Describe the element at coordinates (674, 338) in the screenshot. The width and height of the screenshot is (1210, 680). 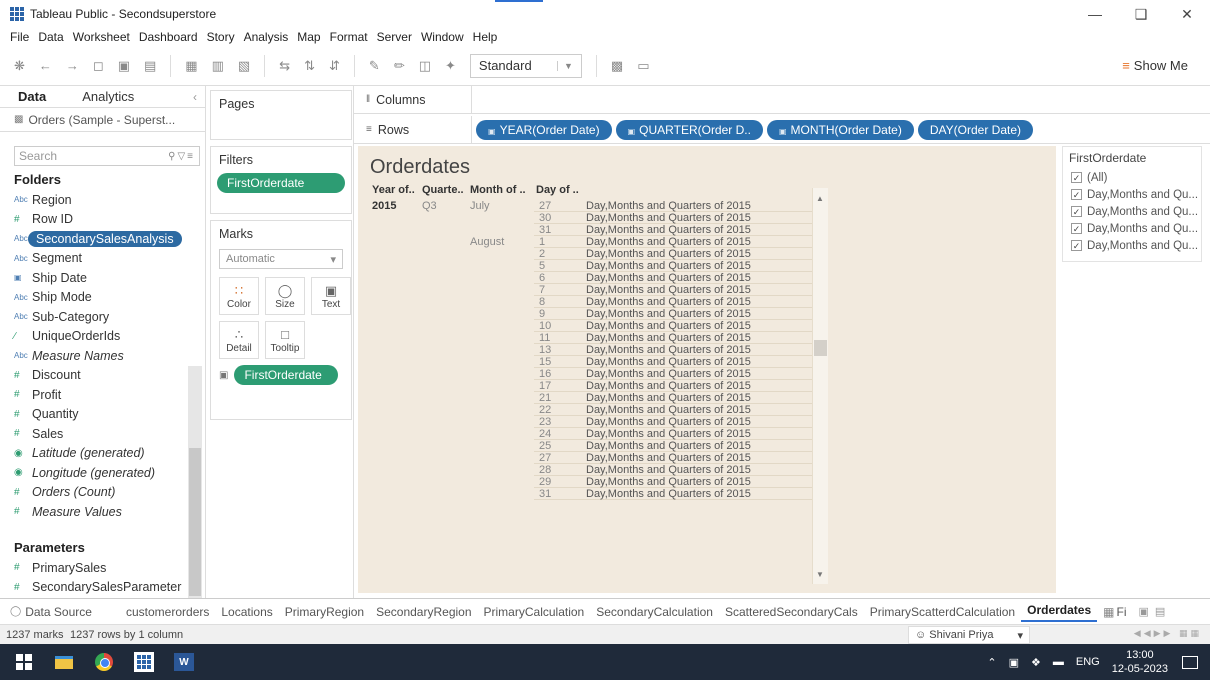
I see `table-row: 11 Day,Months and Quarters of 2015` at that location.